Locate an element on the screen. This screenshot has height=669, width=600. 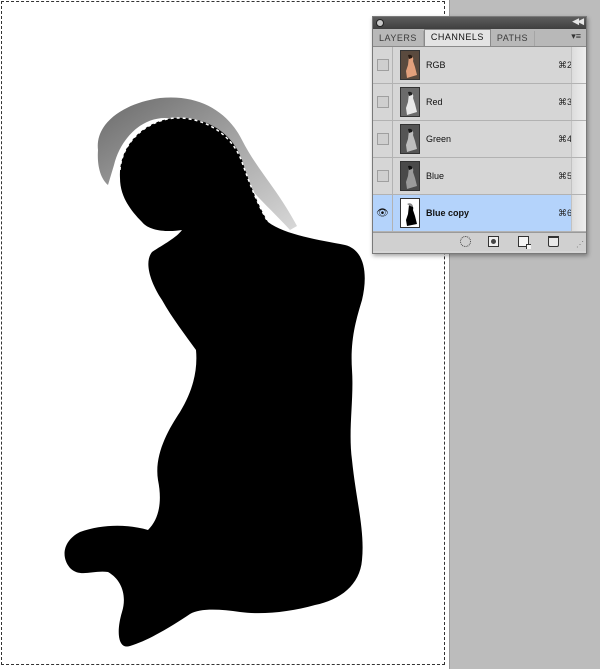
panel-tabs: LAYERS CHANNELS PATHS ▾≡ is located at coordinates (479, 38).